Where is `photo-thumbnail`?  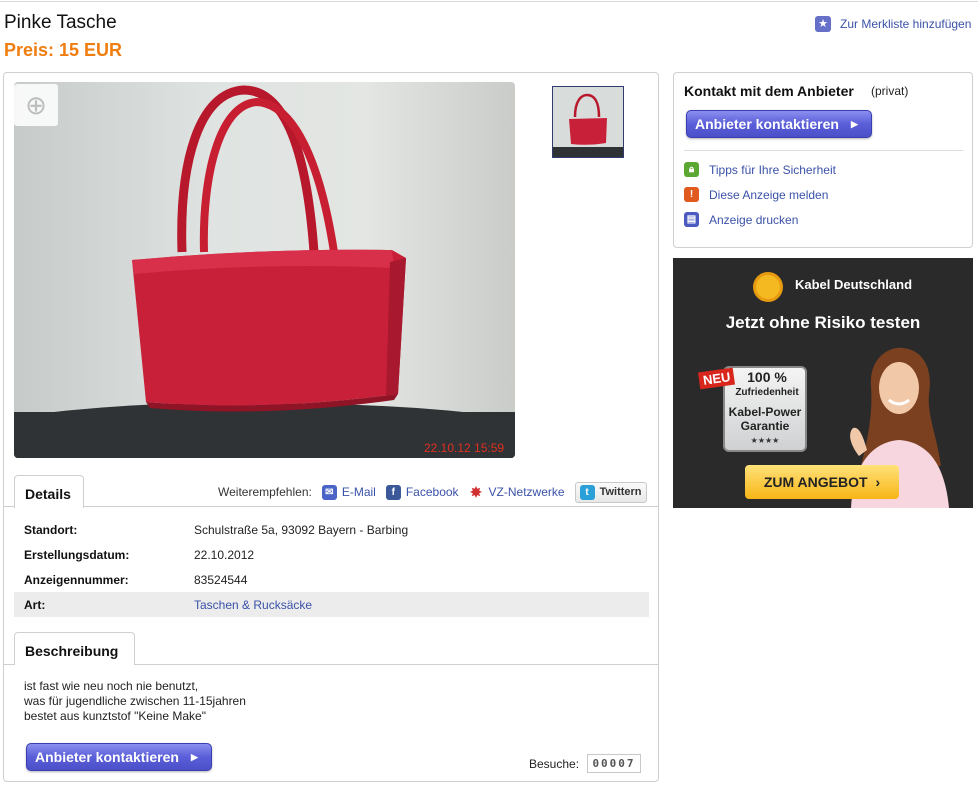 photo-thumbnail is located at coordinates (588, 122).